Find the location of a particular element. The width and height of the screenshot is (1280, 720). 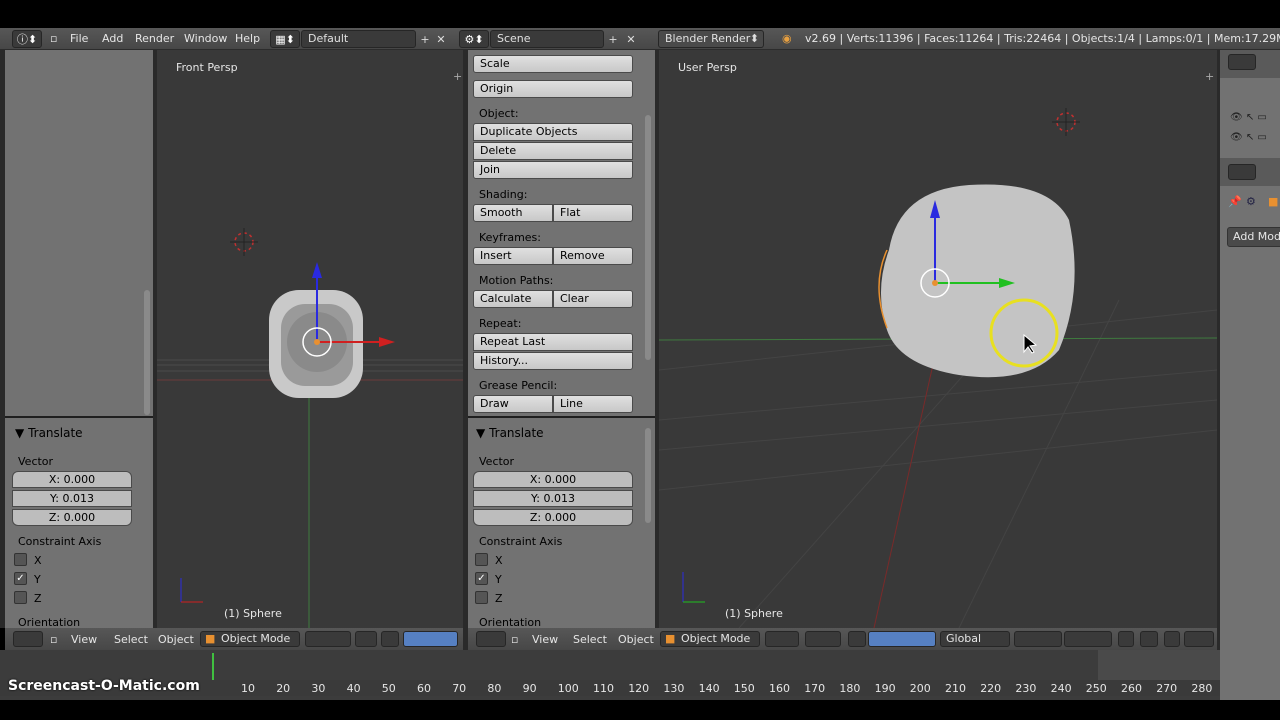

origin-button: Origin is located at coordinates (553, 89).